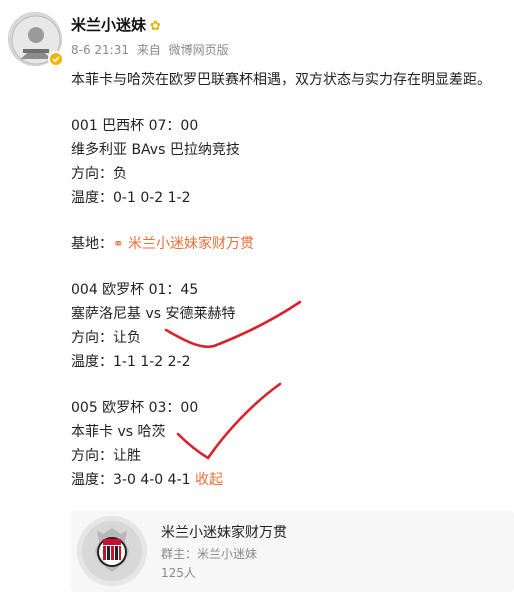  What do you see at coordinates (135, 126) in the screenshot?
I see `match1-header: 001 巴西杯 07：00` at bounding box center [135, 126].